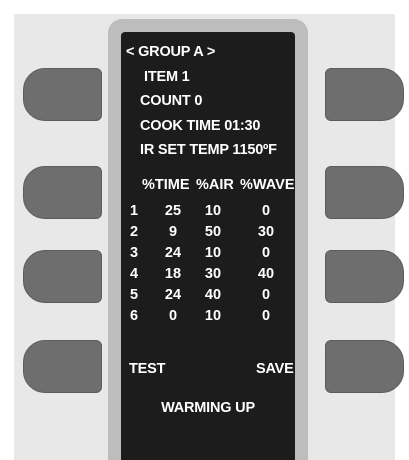 This screenshot has width=409, height=460. Describe the element at coordinates (171, 101) in the screenshot. I see `count-label: COUNT 0` at that location.